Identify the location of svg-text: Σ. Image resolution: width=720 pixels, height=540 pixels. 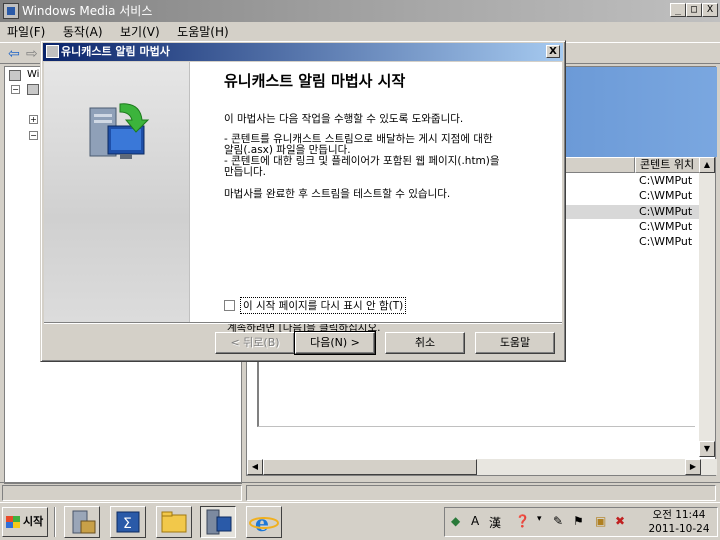
(127, 524).